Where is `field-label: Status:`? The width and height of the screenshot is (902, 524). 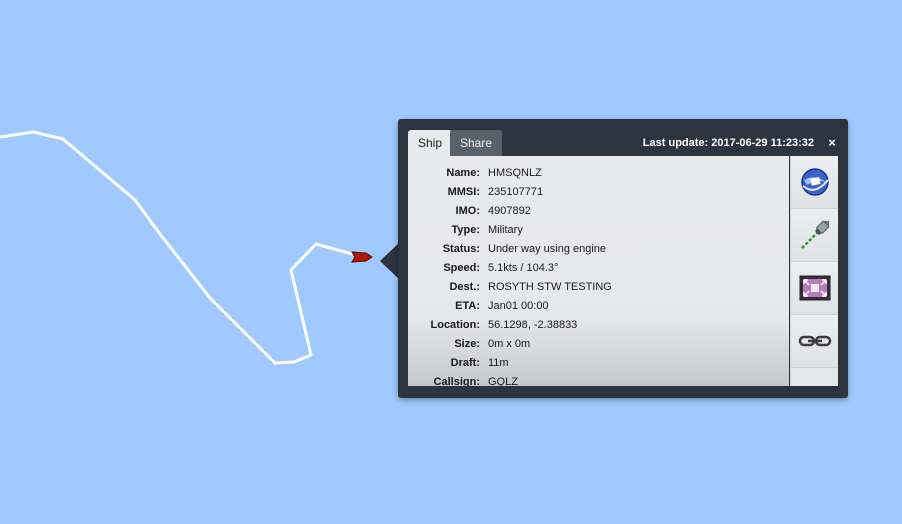
field-label: Status: is located at coordinates (461, 249).